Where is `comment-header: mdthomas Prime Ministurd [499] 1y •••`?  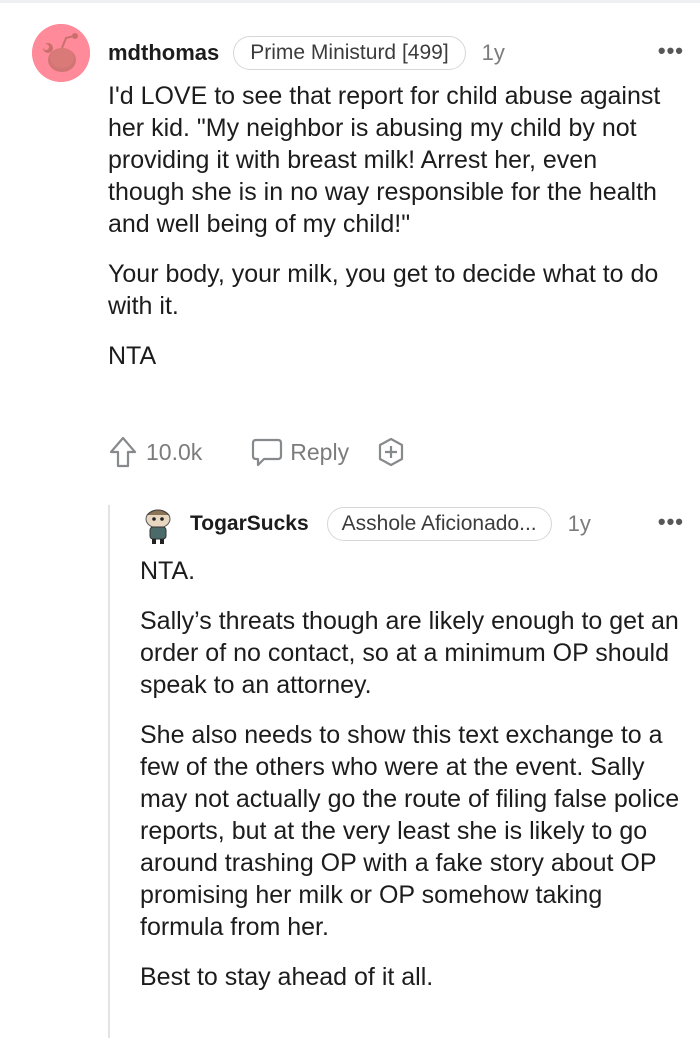 comment-header: mdthomas Prime Ministurd [499] 1y ••• is located at coordinates (396, 53).